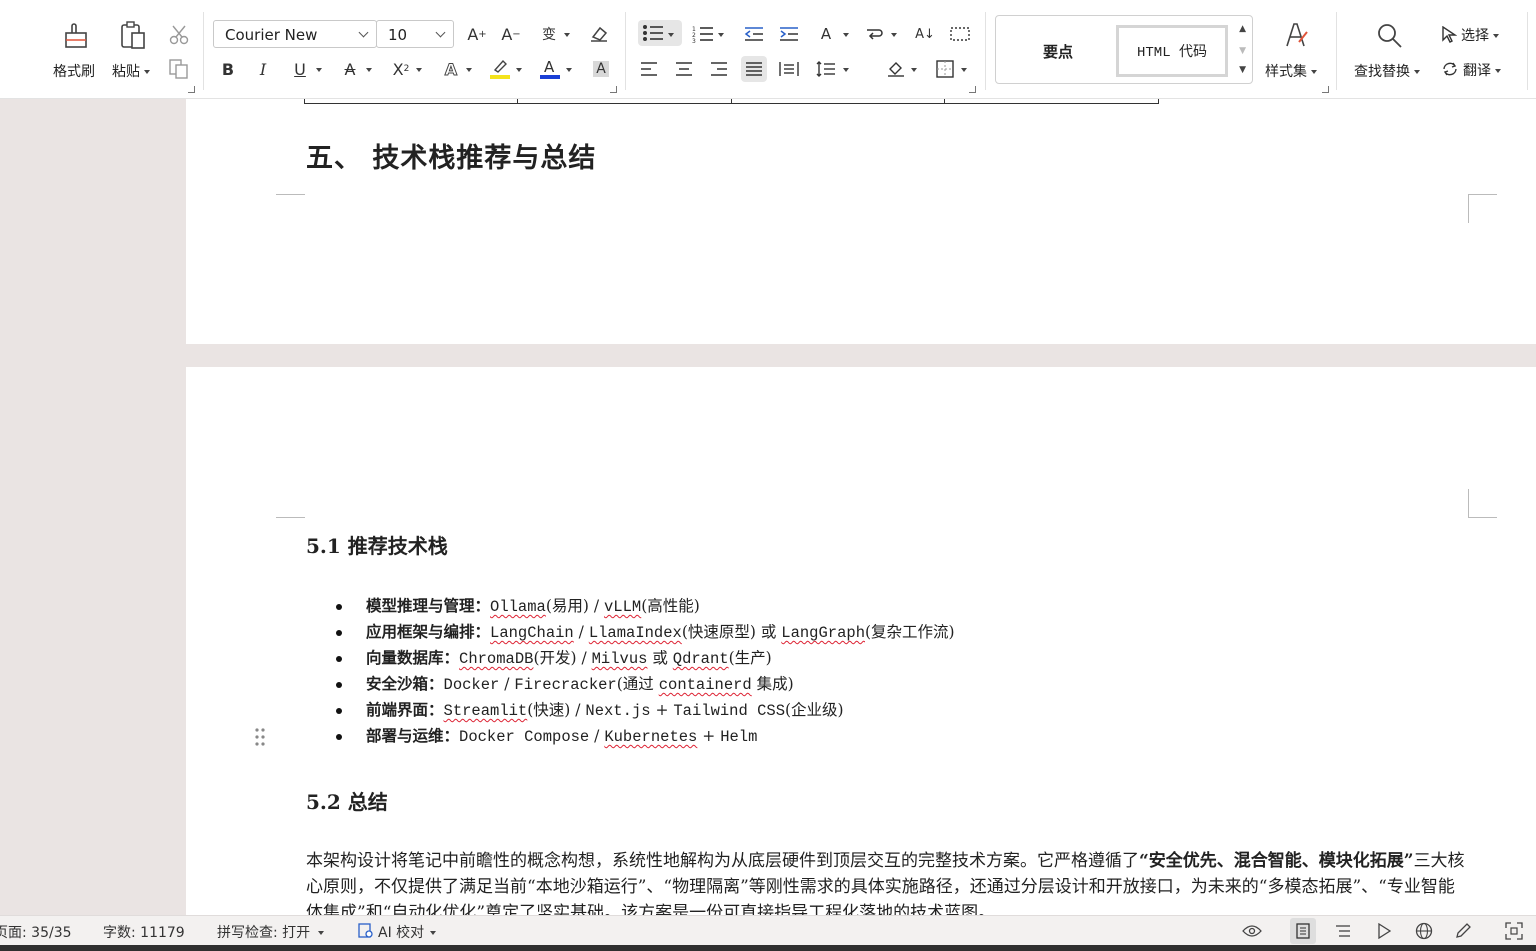 This screenshot has height=951, width=1536. What do you see at coordinates (550, 68) in the screenshot?
I see `font-color-icon: A` at bounding box center [550, 68].